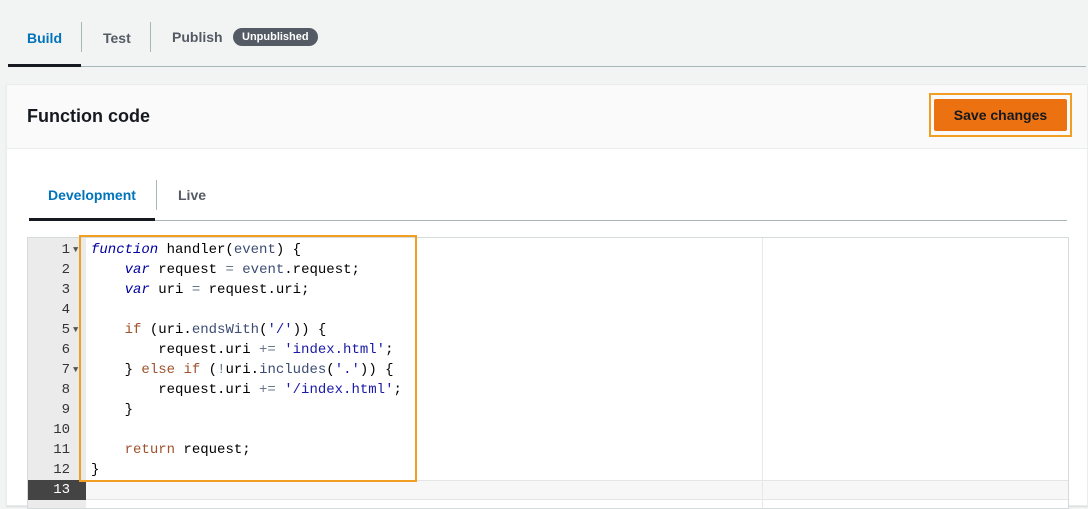  I want to click on tab-publish: Publish, so click(197, 37).